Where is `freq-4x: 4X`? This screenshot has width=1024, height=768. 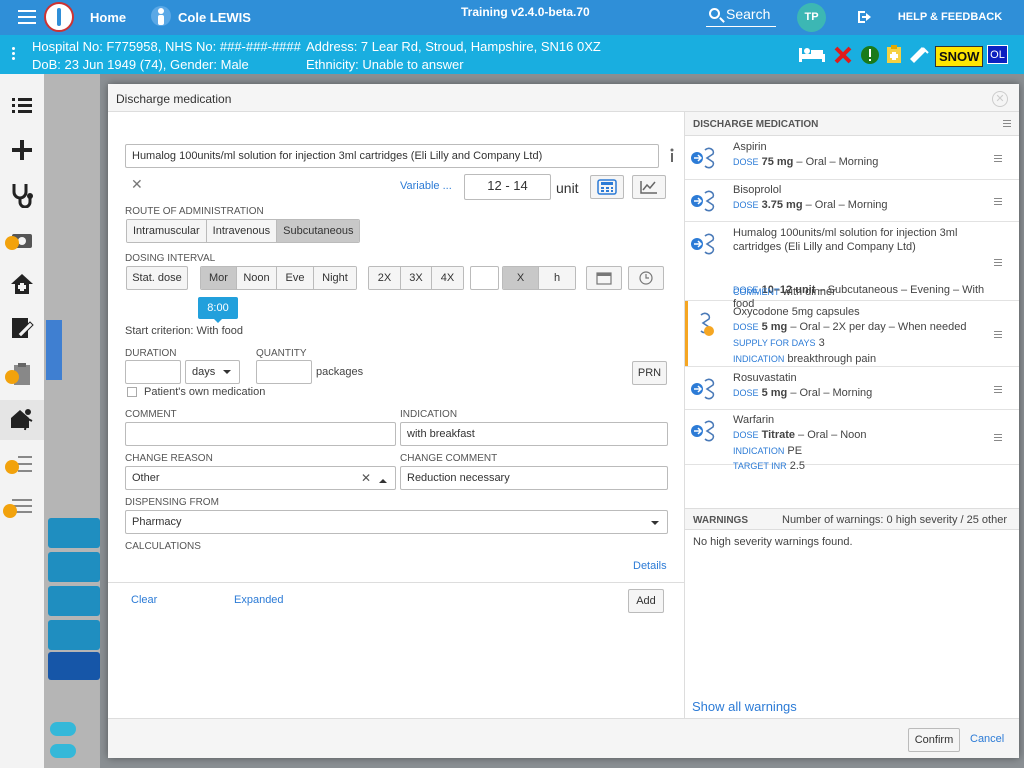 freq-4x: 4X is located at coordinates (447, 278).